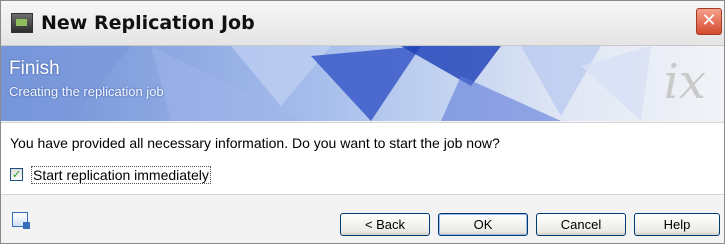 The image size is (725, 244). Describe the element at coordinates (677, 224) in the screenshot. I see `help-button: Help` at that location.